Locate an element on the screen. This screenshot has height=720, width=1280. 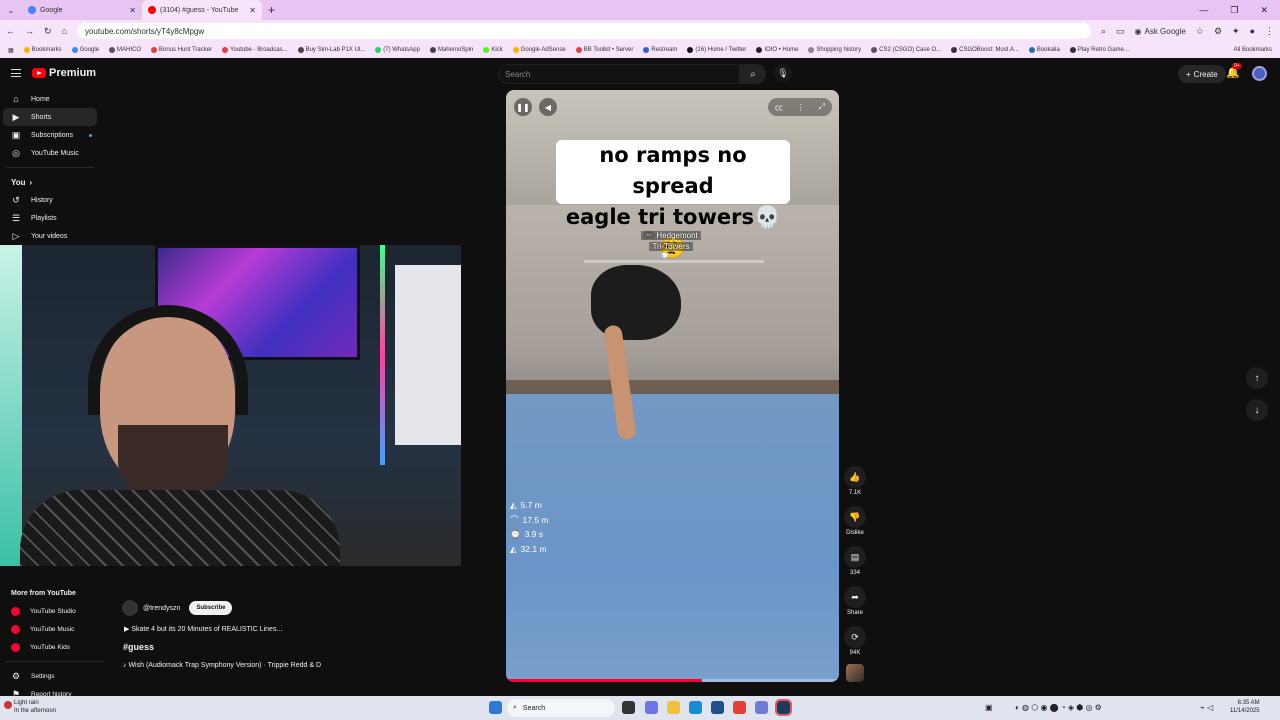
bookmark-item: Shopping history is located at coordinates (834, 50).